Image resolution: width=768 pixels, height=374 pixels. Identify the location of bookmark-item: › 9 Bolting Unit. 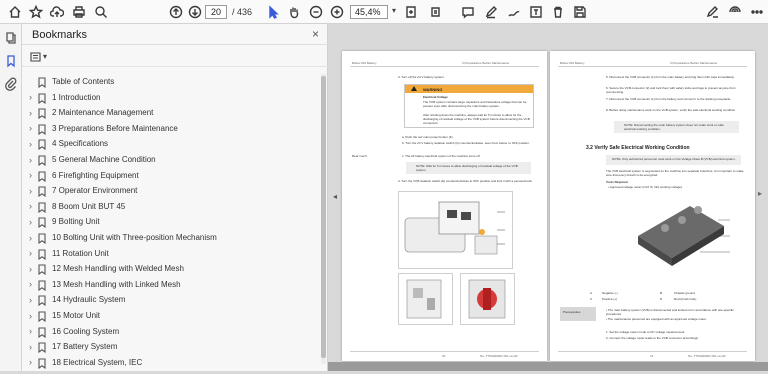
(171, 221).